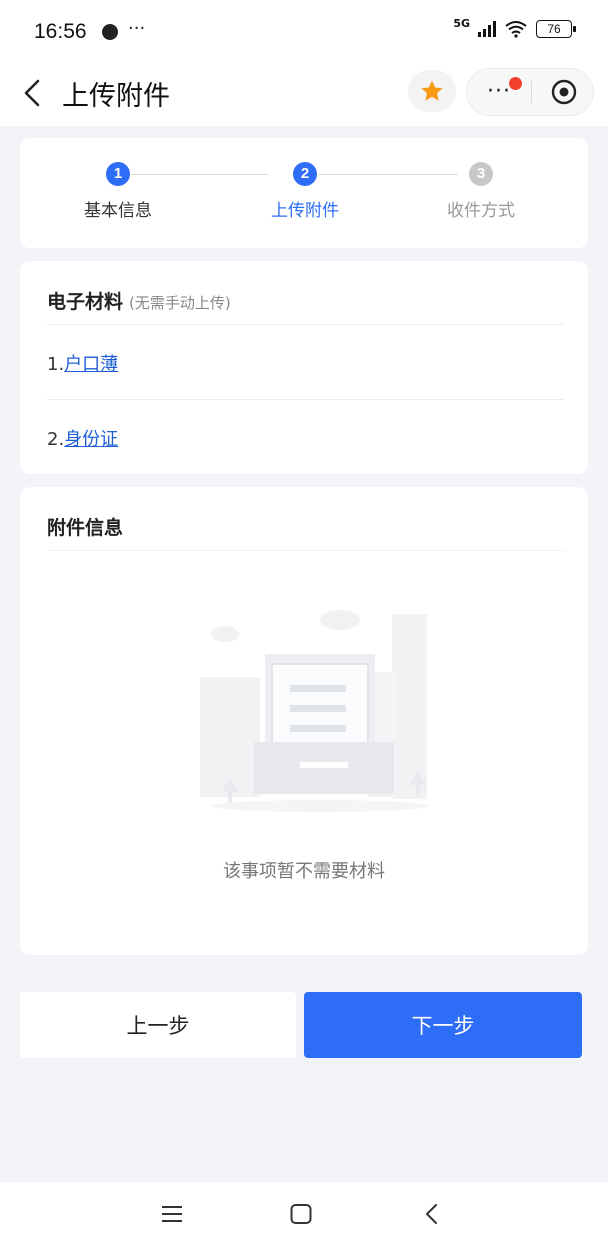 This screenshot has width=608, height=1251. What do you see at coordinates (304, 94) in the screenshot?
I see `nav-bar: 上传附件 ···` at bounding box center [304, 94].